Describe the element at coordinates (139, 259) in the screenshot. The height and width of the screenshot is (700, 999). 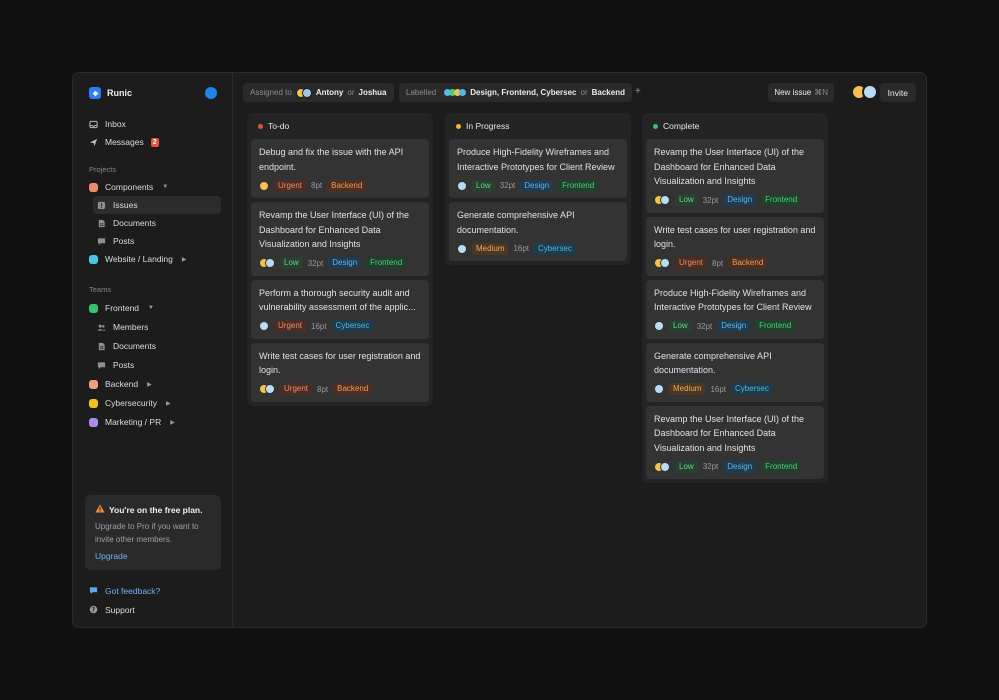
I see `project-website-label: Website / Landing` at that location.